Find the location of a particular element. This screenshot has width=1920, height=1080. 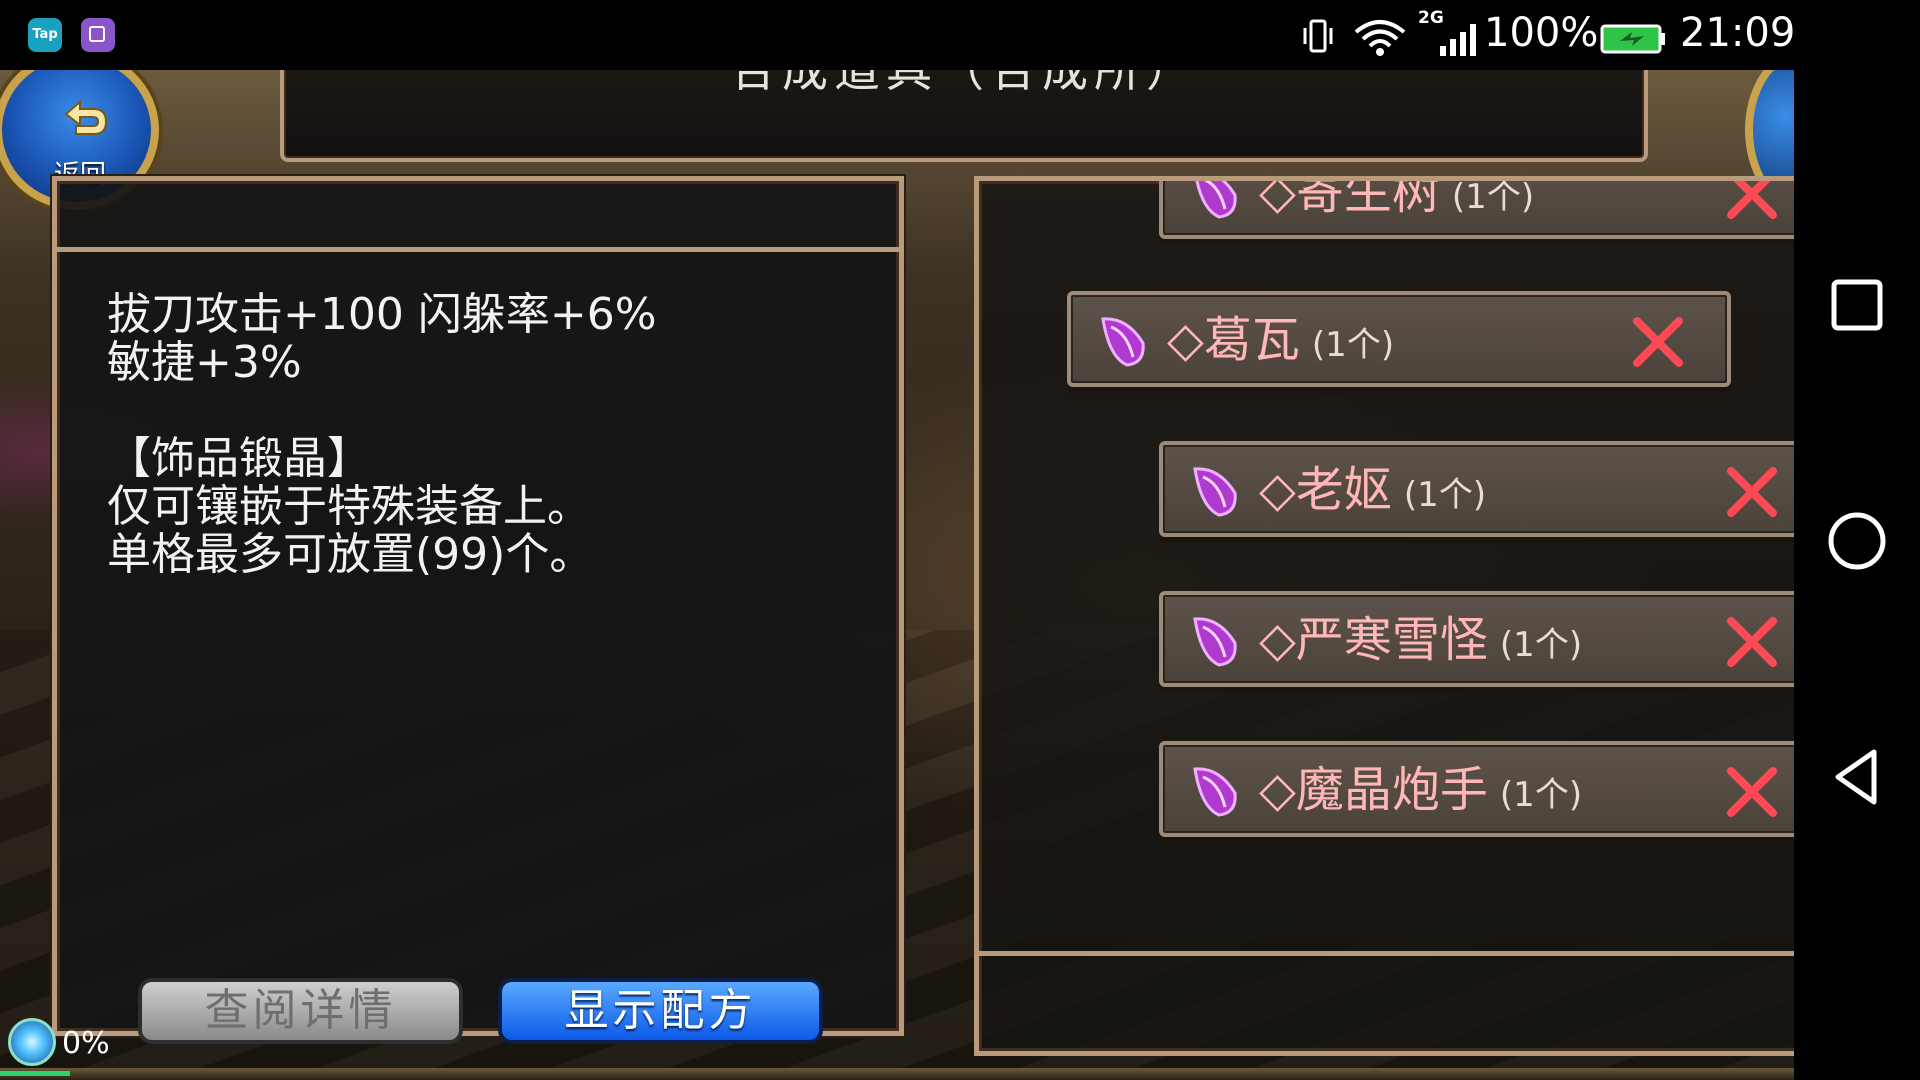

progress-fill is located at coordinates (35, 1073).